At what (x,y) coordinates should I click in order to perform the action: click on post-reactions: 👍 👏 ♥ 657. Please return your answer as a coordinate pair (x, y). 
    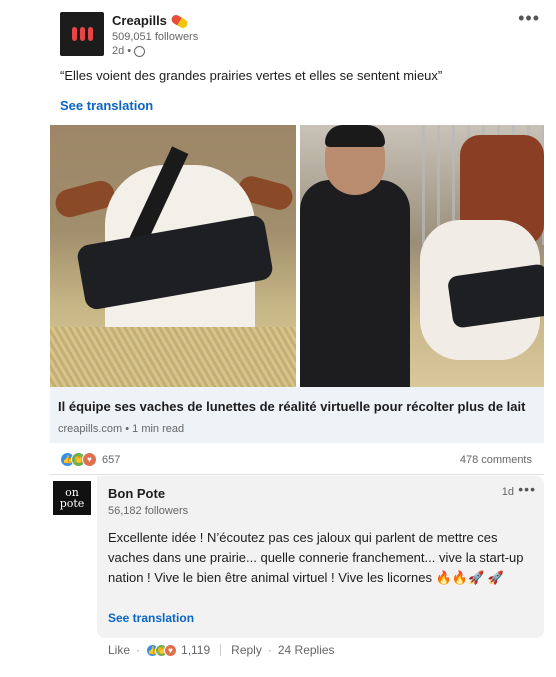
    Looking at the image, I should click on (90, 459).